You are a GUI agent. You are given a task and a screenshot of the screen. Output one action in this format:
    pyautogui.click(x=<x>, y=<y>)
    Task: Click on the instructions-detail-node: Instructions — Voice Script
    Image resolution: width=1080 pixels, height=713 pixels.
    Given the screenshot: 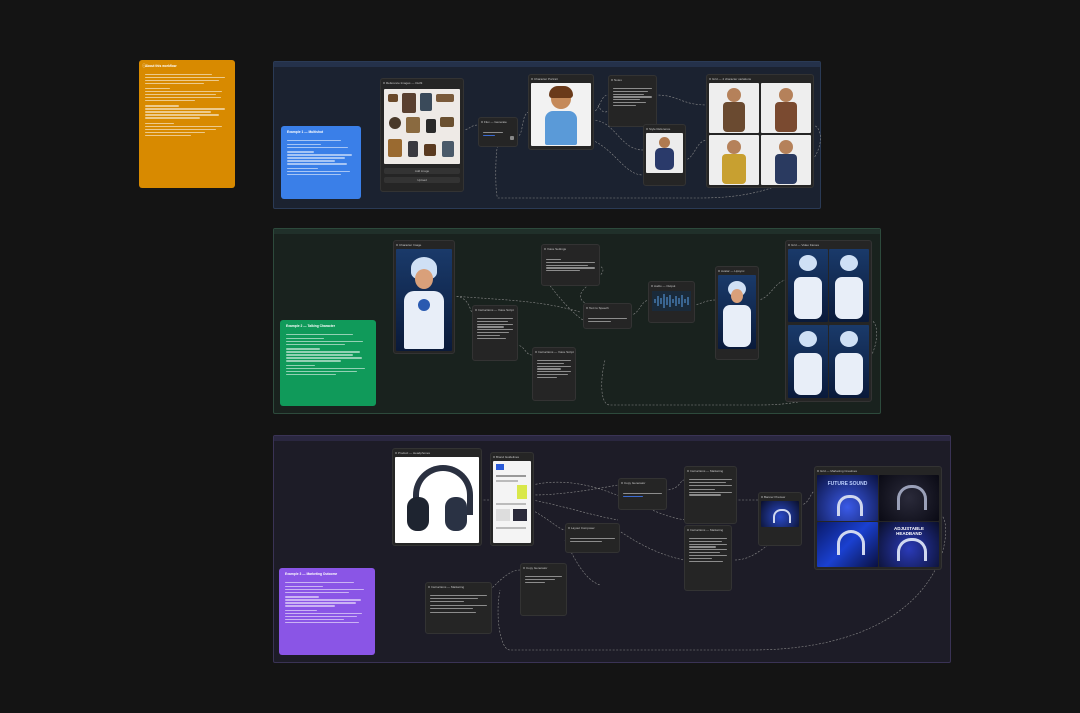 What is the action you would take?
    pyautogui.click(x=554, y=374)
    